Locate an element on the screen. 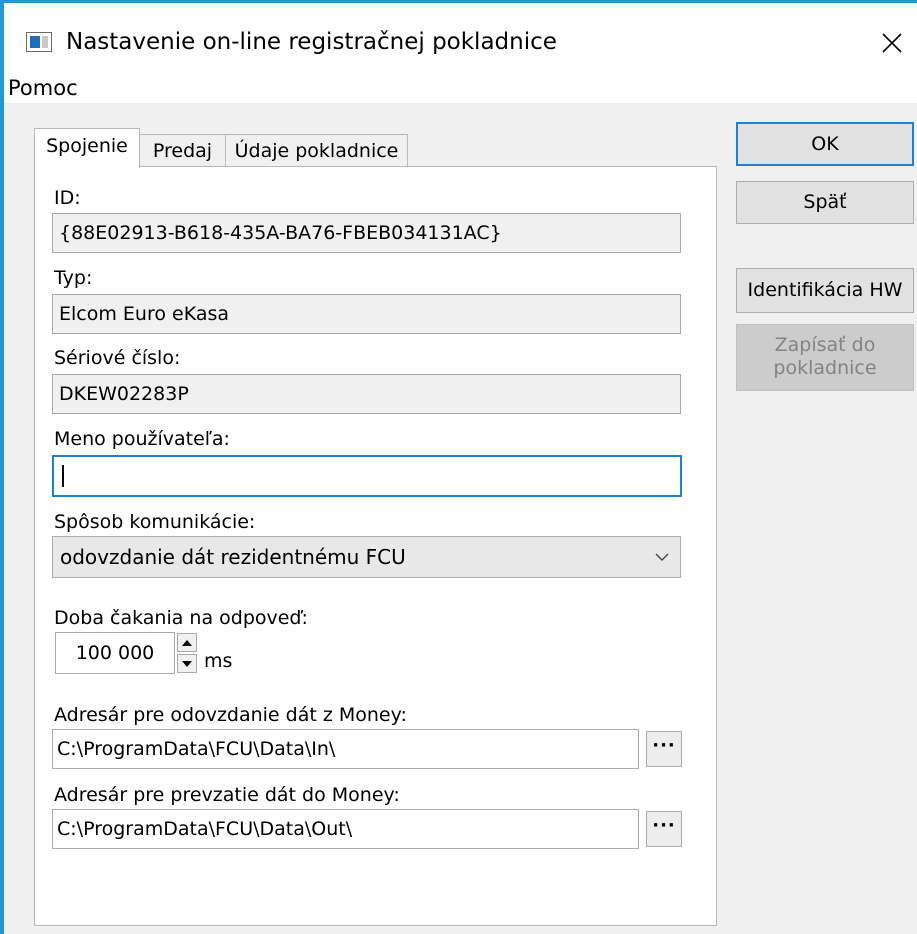 Image resolution: width=917 pixels, height=934 pixels. timeout-label: Doba čakania na odpoveď: is located at coordinates (181, 618).